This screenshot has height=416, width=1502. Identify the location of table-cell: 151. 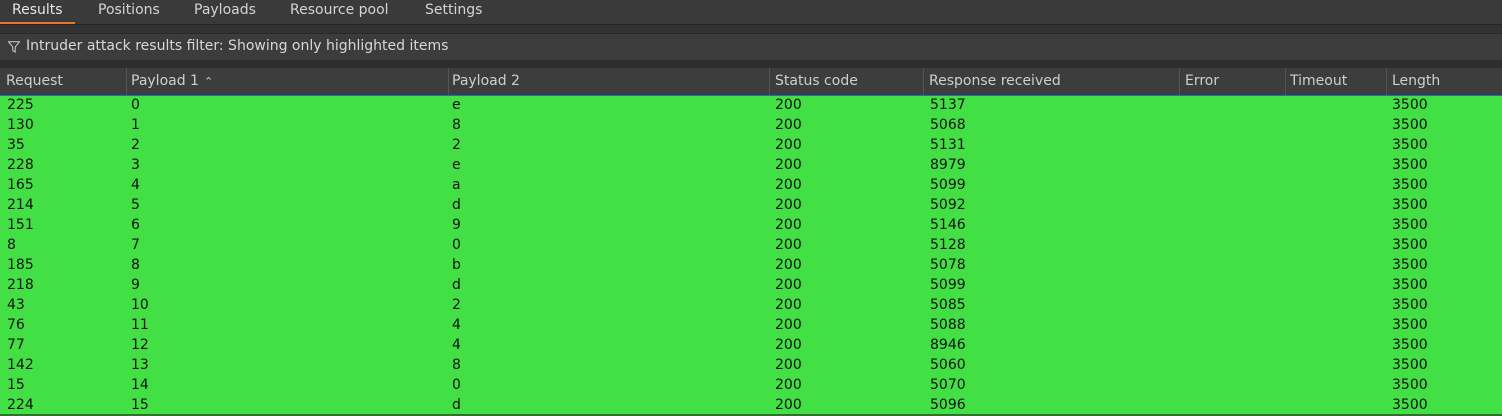
(20, 225).